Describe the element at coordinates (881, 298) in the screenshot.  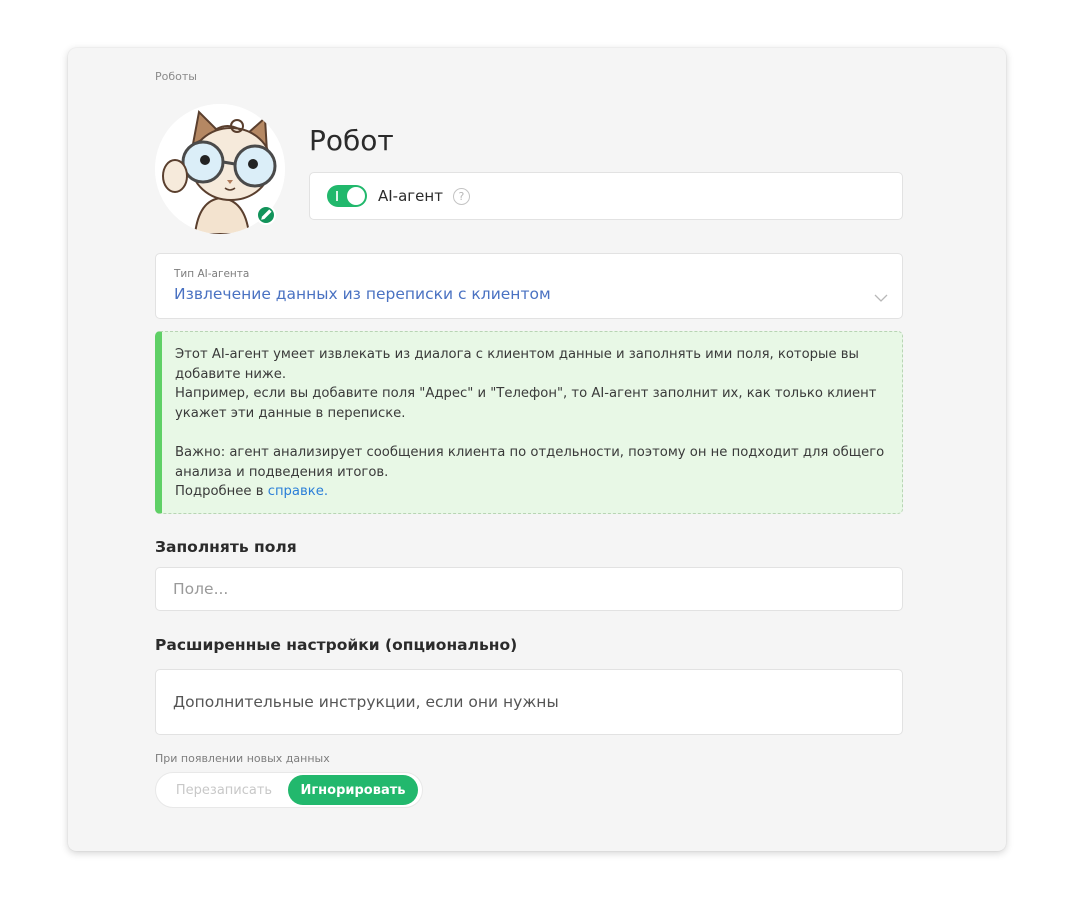
I see `chevron-down-icon` at that location.